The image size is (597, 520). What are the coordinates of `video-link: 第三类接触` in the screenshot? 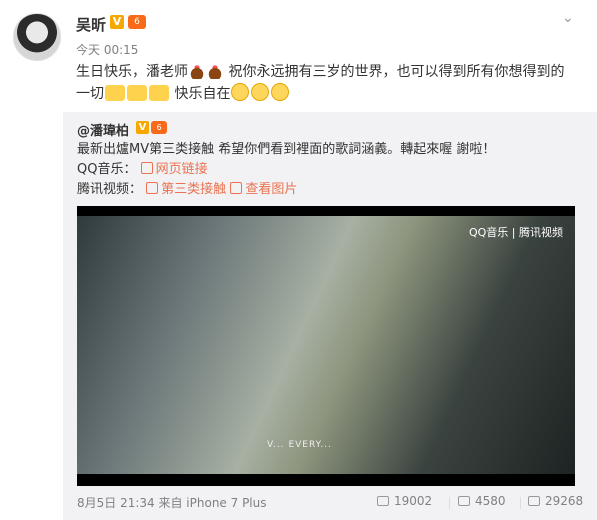 It's located at (186, 189).